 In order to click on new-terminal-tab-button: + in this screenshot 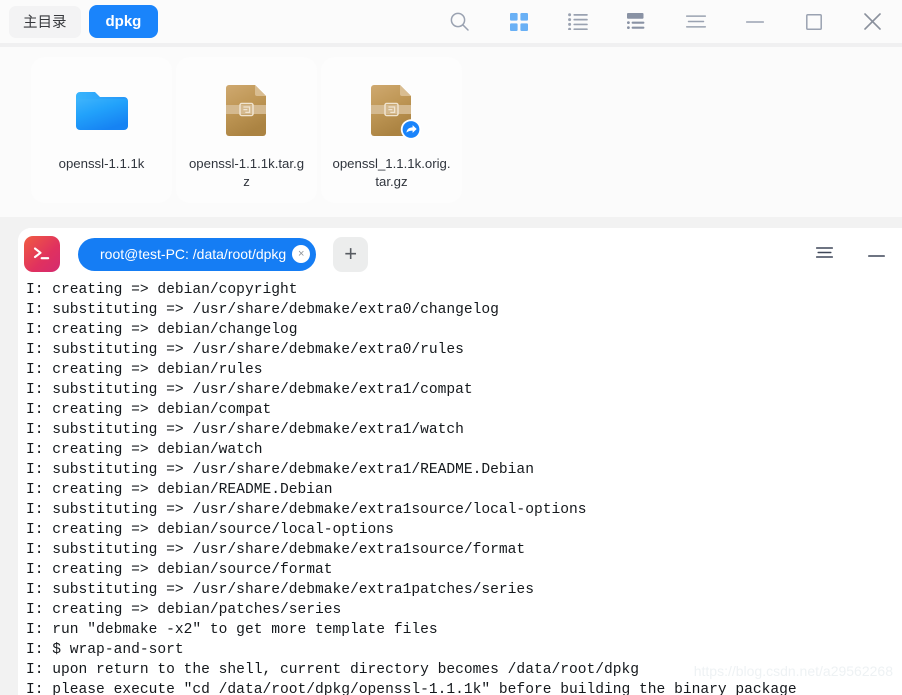, I will do `click(351, 254)`.